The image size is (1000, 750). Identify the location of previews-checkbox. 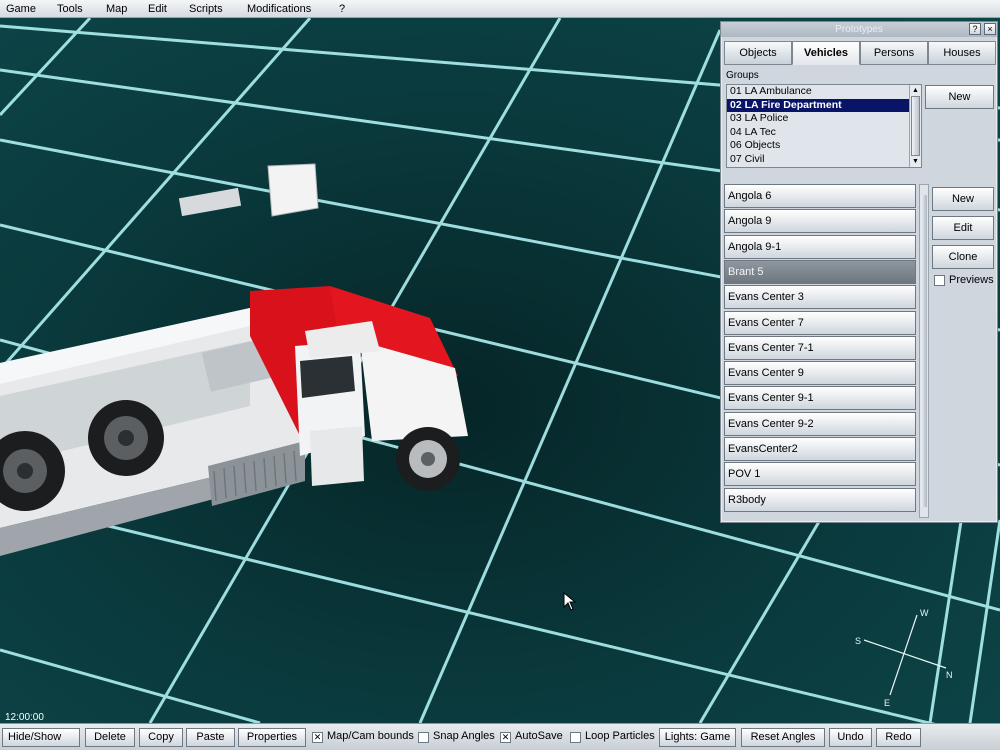
(939, 280).